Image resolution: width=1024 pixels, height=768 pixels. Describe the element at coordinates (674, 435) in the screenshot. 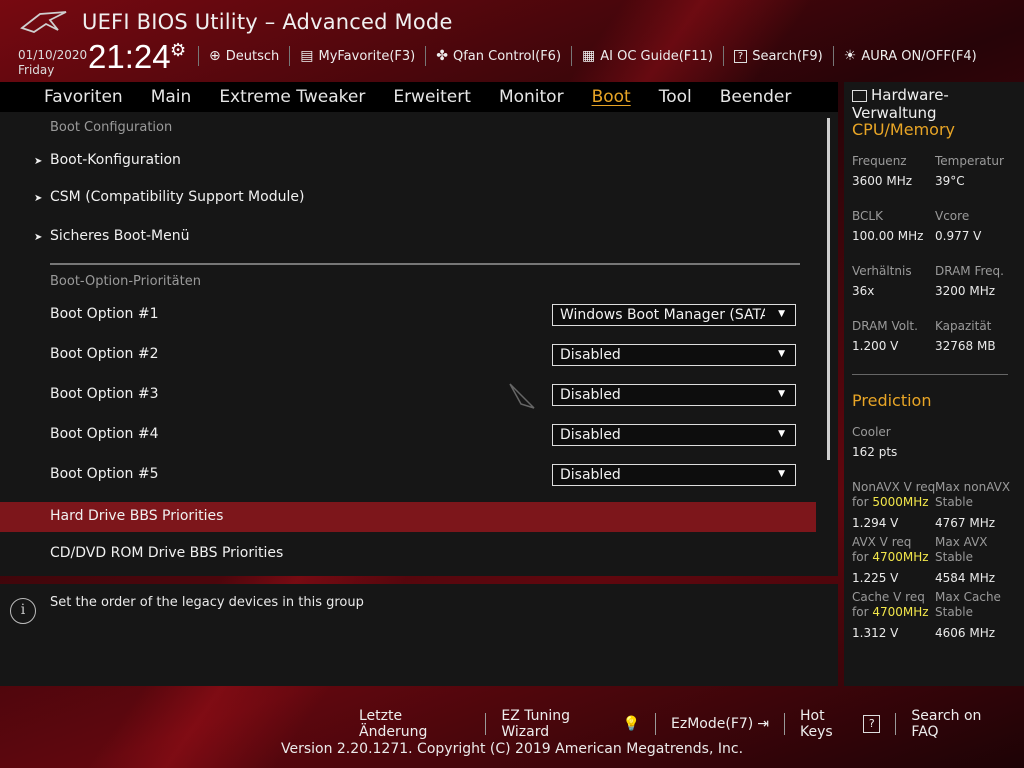

I see `boot-option-4-select: Disabled ▼` at that location.